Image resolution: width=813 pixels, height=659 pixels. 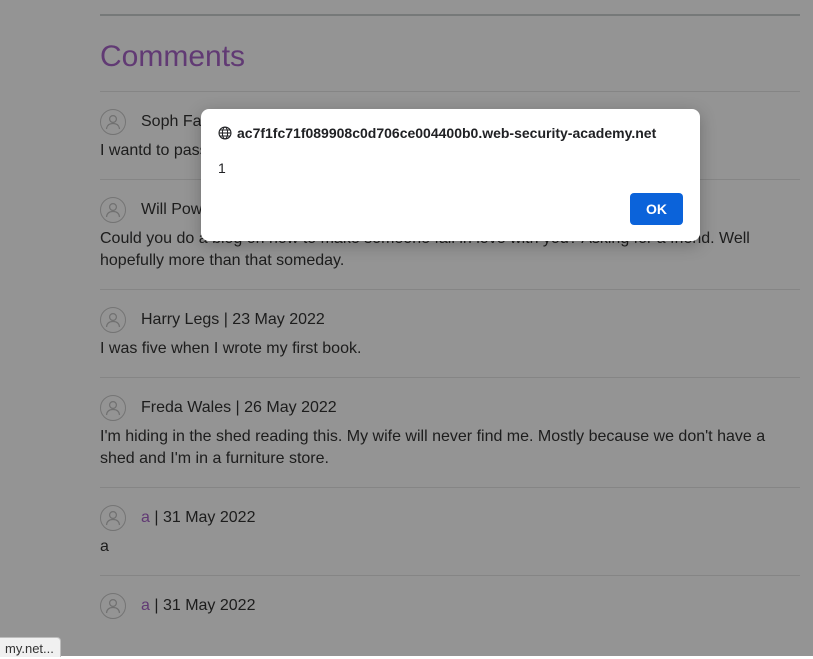 What do you see at coordinates (656, 209) in the screenshot?
I see `ok-button: OK` at bounding box center [656, 209].